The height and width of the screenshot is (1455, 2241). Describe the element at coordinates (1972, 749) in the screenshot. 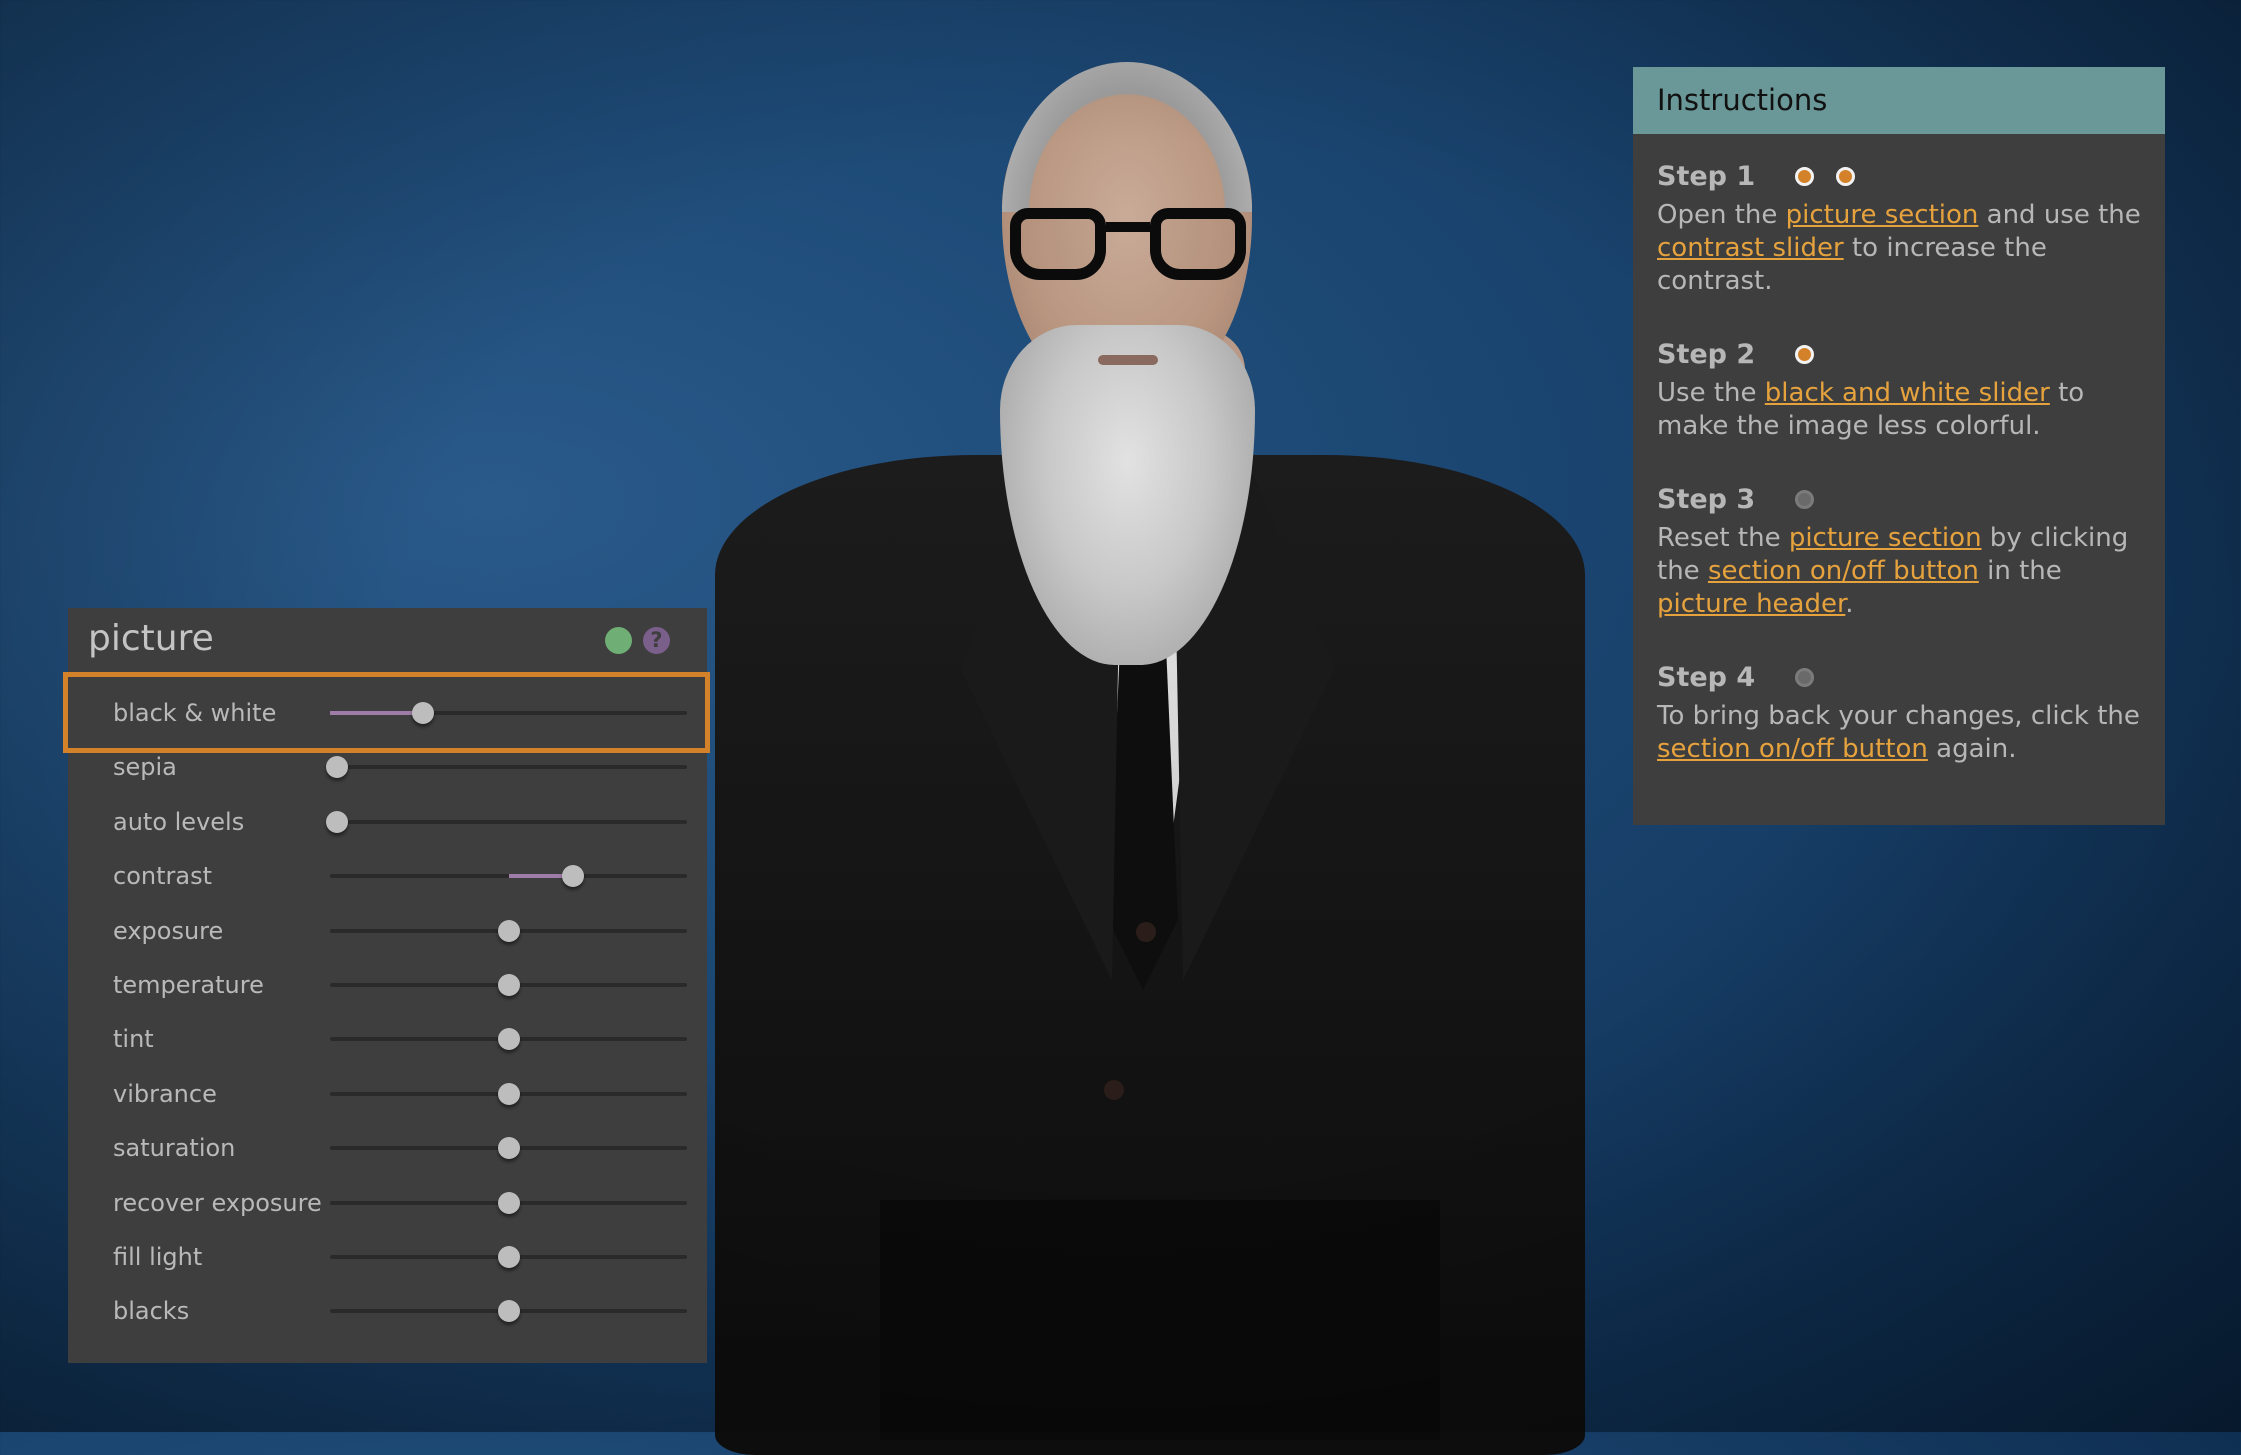

I see `step-text-segment: again.` at that location.